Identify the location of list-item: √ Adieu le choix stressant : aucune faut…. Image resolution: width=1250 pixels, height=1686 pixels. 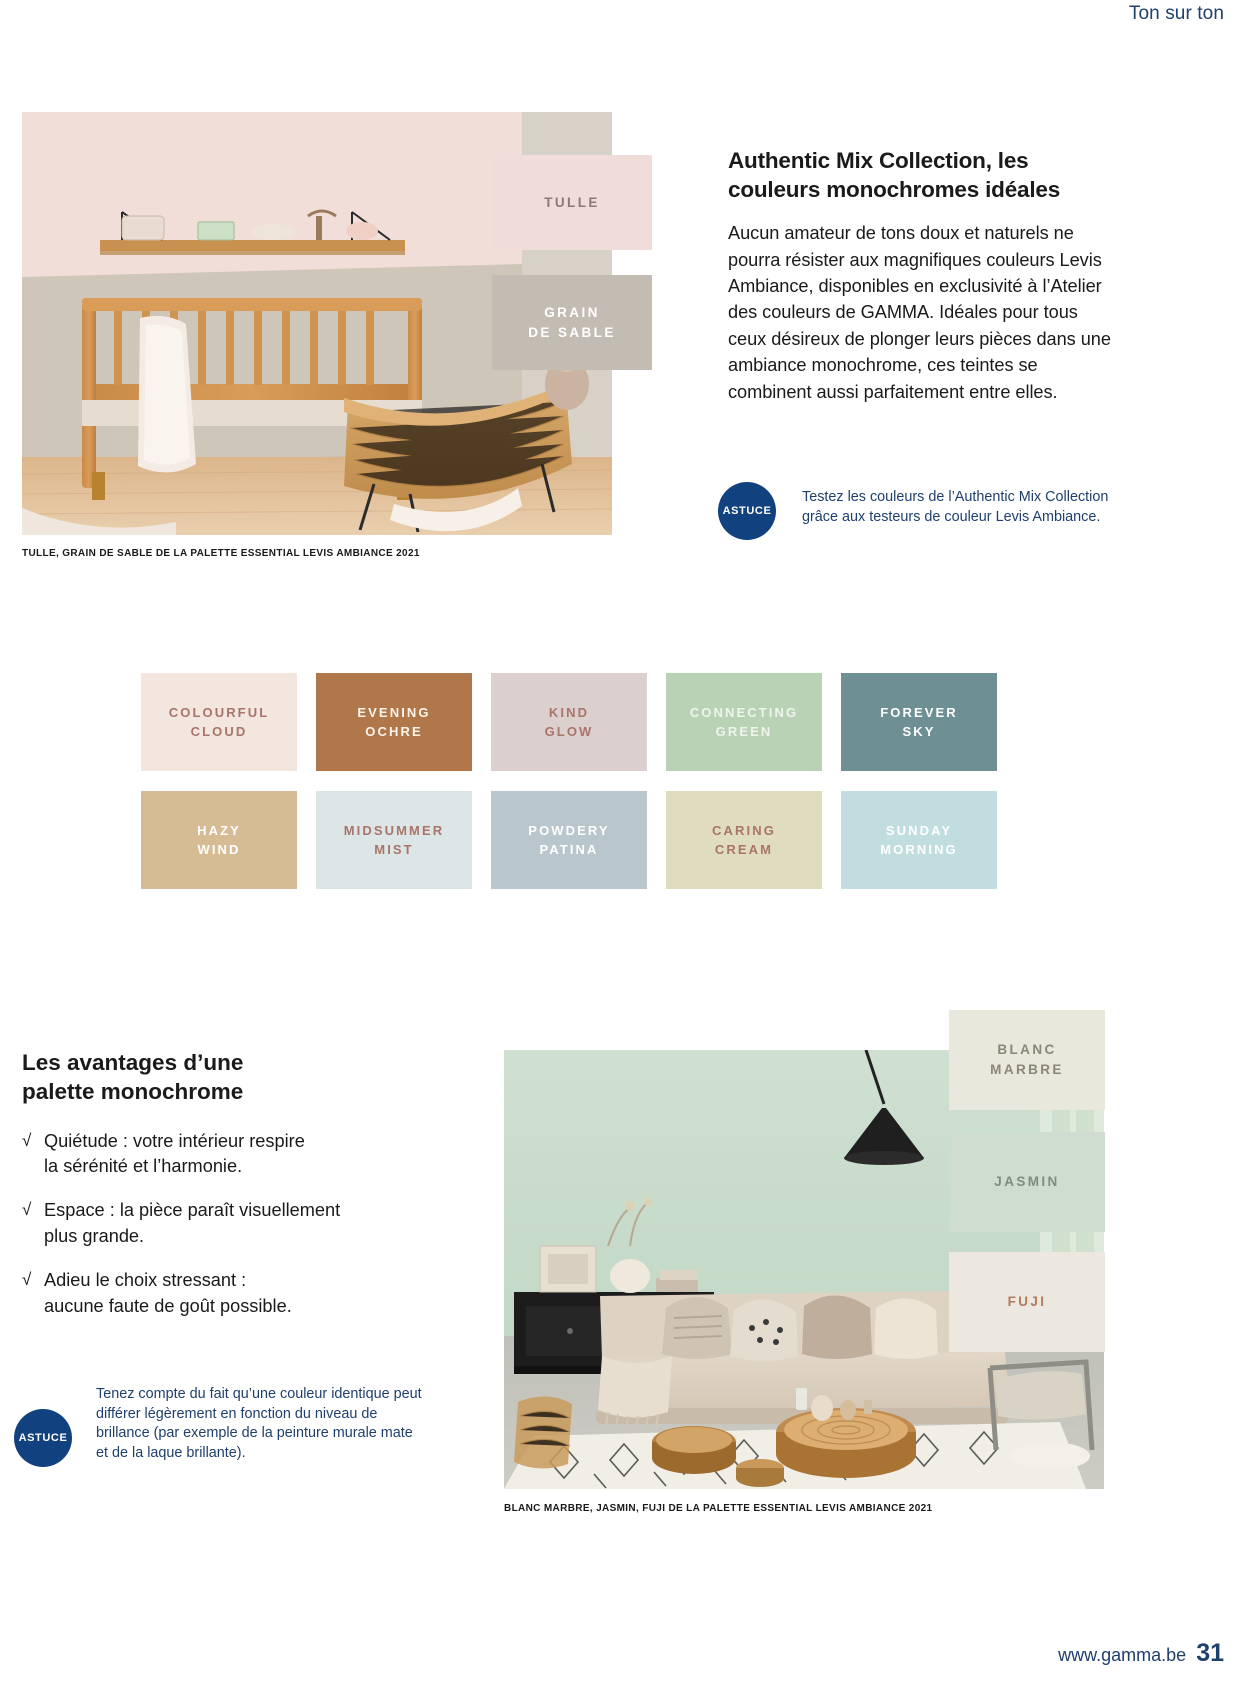
(222, 1294).